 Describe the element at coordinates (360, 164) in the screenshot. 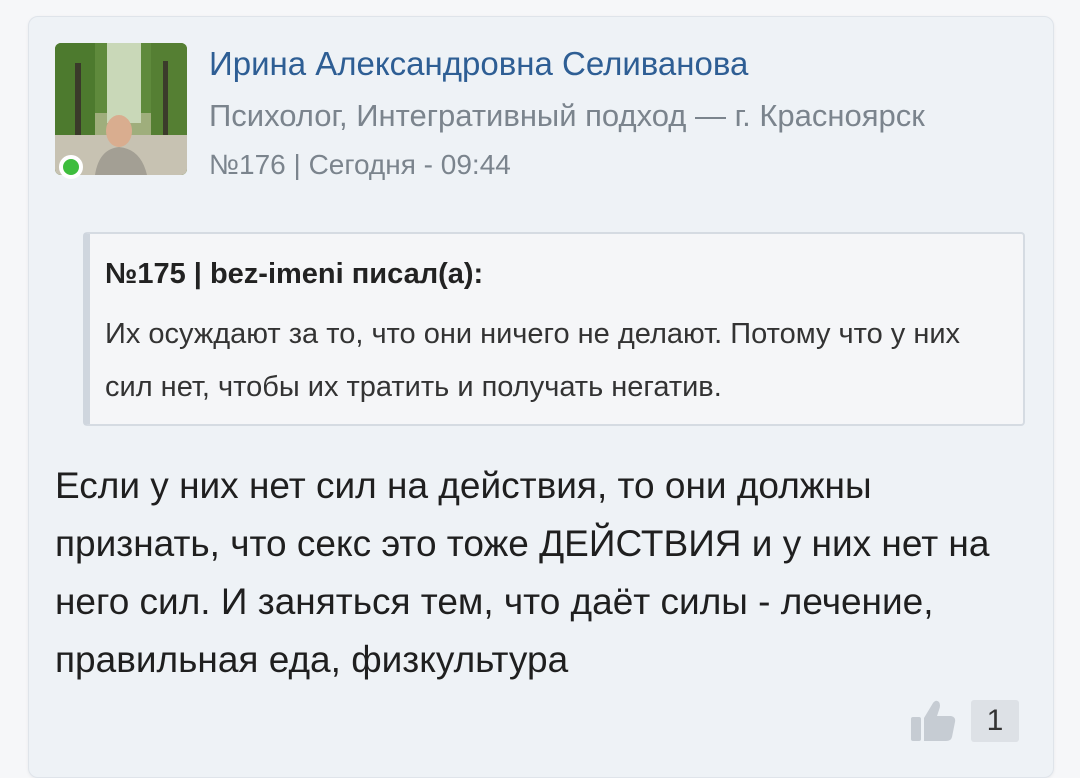

I see `post-meta: №176 | Сегодня - 09:44` at that location.